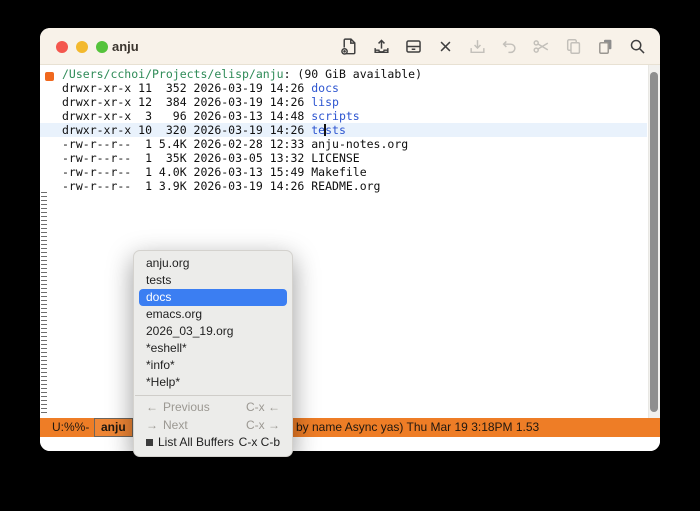 Image resolution: width=700 pixels, height=511 pixels. What do you see at coordinates (44, 304) in the screenshot?
I see `empty-lines-fringe-indicator` at bounding box center [44, 304].